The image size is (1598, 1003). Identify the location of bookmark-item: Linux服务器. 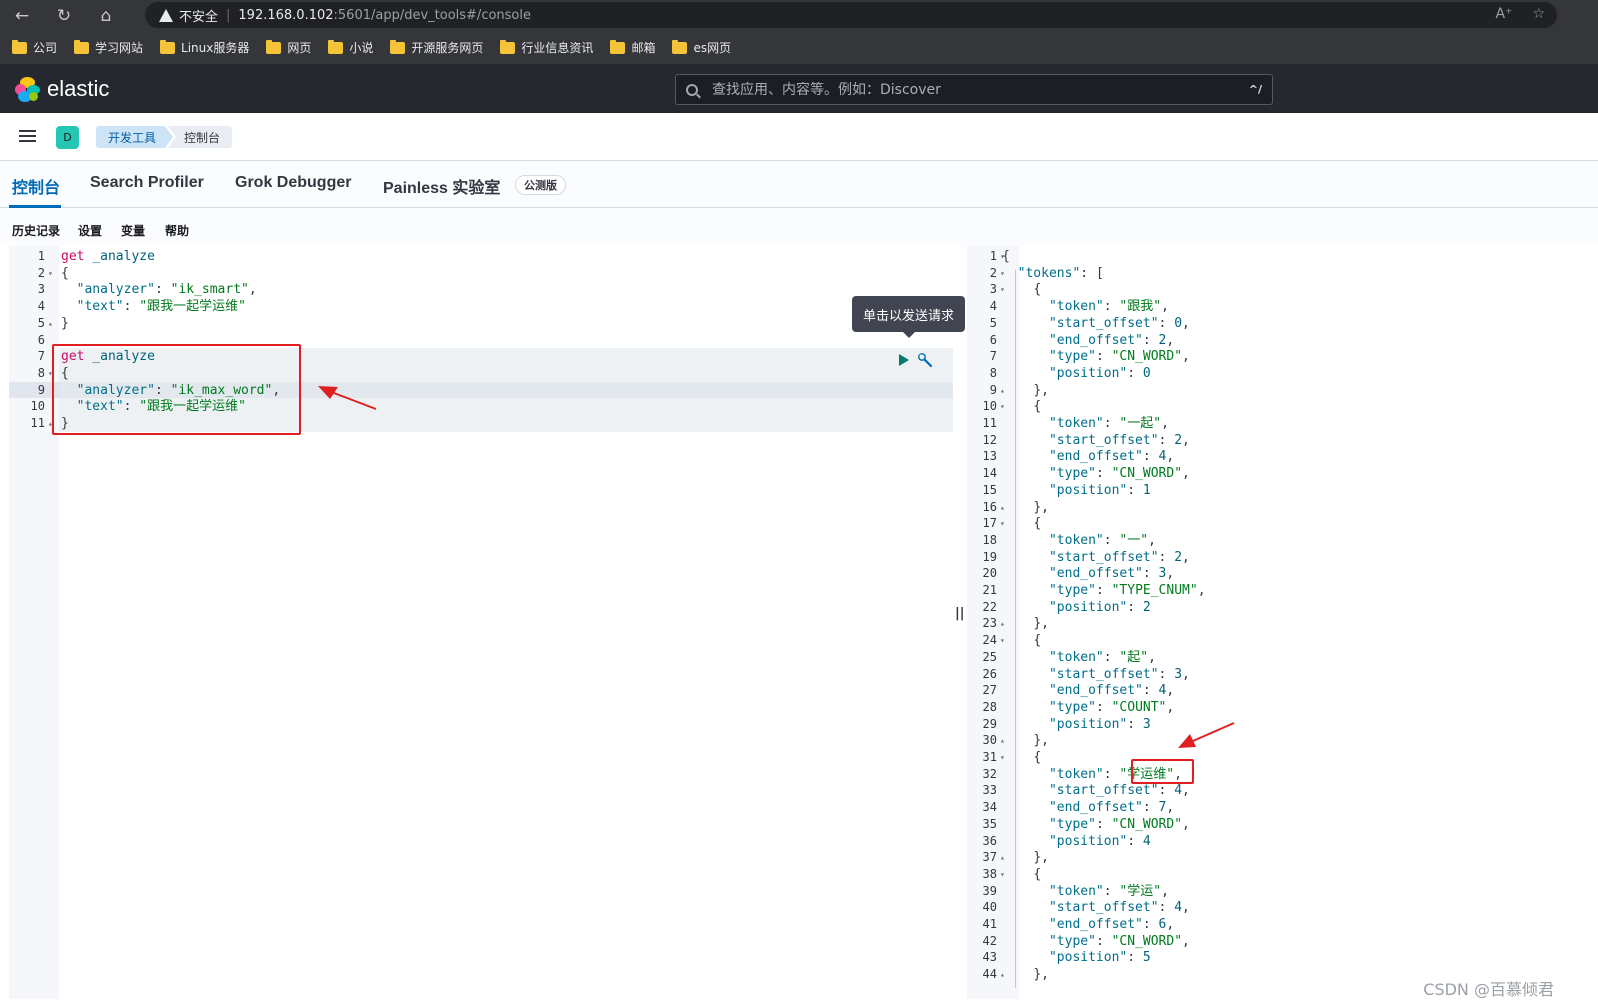
(204, 47).